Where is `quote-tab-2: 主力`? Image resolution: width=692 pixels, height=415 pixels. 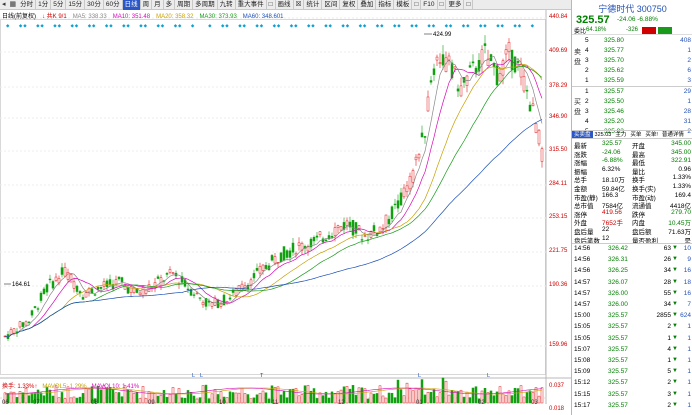 quote-tab-2: 主力 is located at coordinates (620, 134).